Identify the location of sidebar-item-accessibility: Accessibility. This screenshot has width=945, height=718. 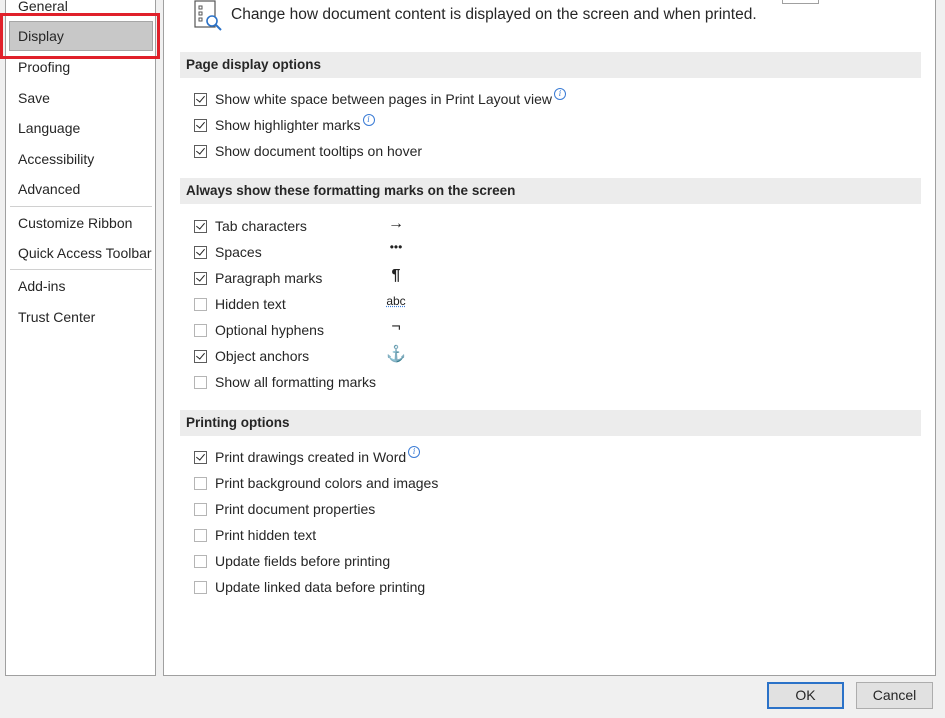
(53, 159).